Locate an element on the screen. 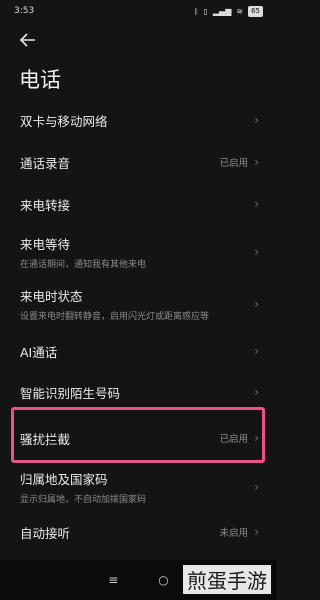  row-subtitle: 在通话期间，通知我有其他来电 is located at coordinates (83, 265).